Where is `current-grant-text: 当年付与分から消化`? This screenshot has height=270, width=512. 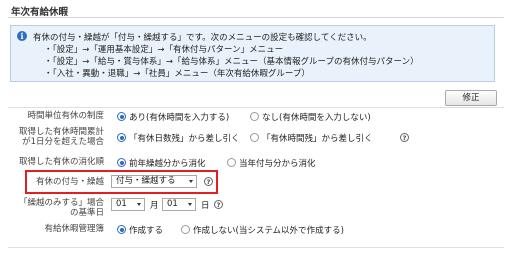
current-grant-text: 当年付与分から消化 is located at coordinates (277, 164).